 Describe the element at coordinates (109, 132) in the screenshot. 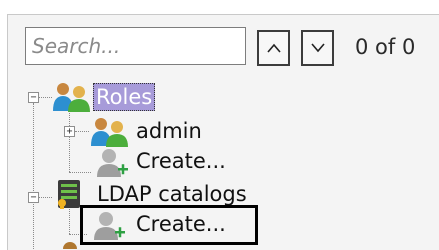

I see `admin-role-icon` at that location.